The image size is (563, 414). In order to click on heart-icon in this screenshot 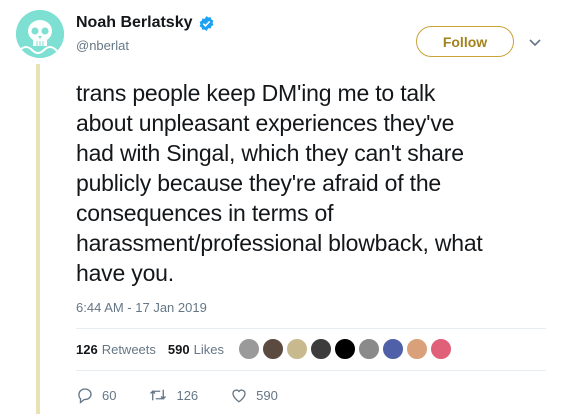, I will do `click(239, 396)`.